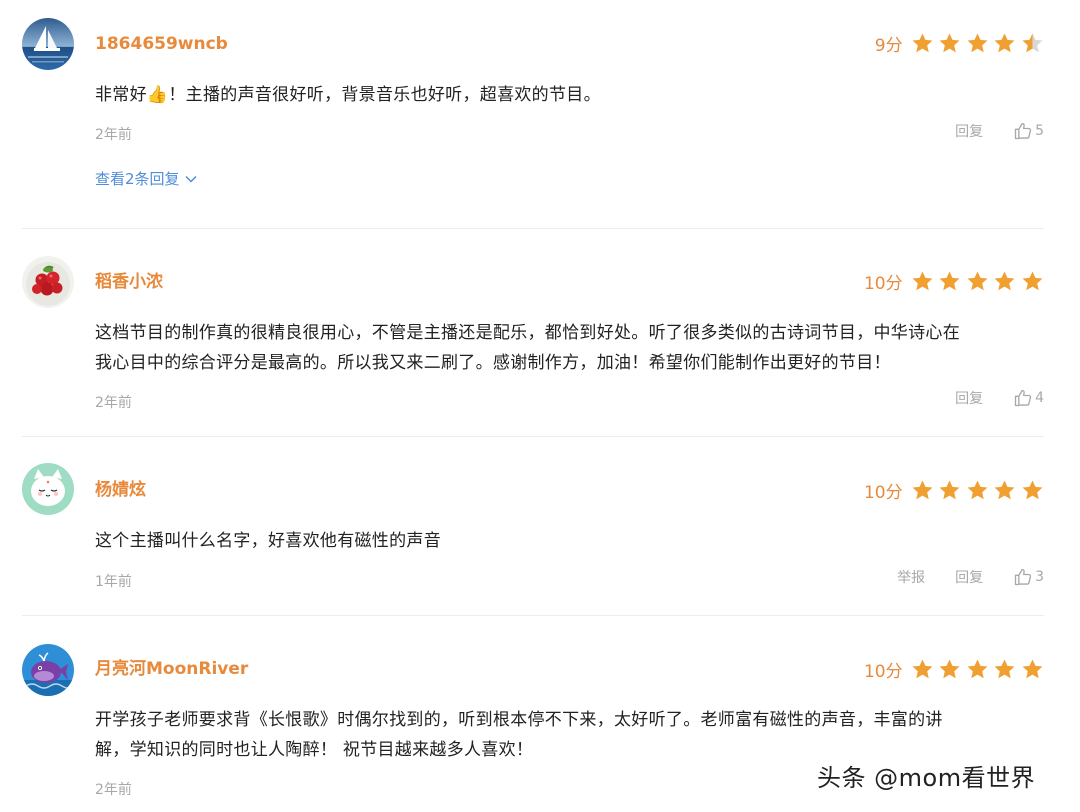 The width and height of the screenshot is (1080, 812). Describe the element at coordinates (48, 282) in the screenshot. I see `berries-avatar` at that location.